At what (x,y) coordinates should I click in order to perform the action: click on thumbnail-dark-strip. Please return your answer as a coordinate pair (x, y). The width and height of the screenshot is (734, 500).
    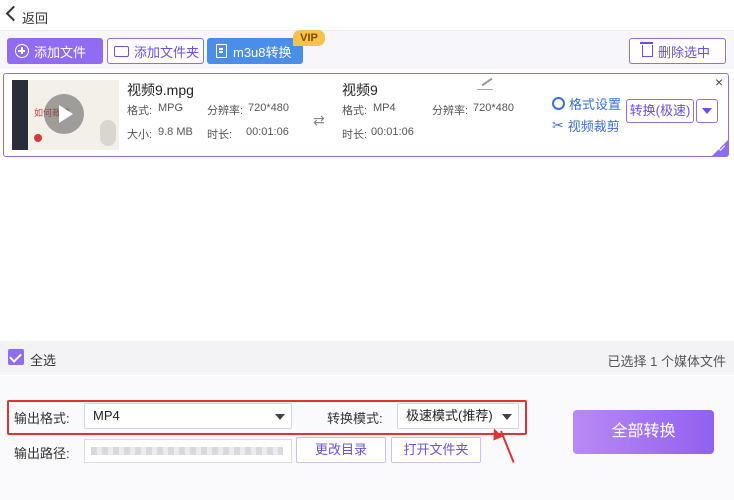
    Looking at the image, I should click on (20, 115).